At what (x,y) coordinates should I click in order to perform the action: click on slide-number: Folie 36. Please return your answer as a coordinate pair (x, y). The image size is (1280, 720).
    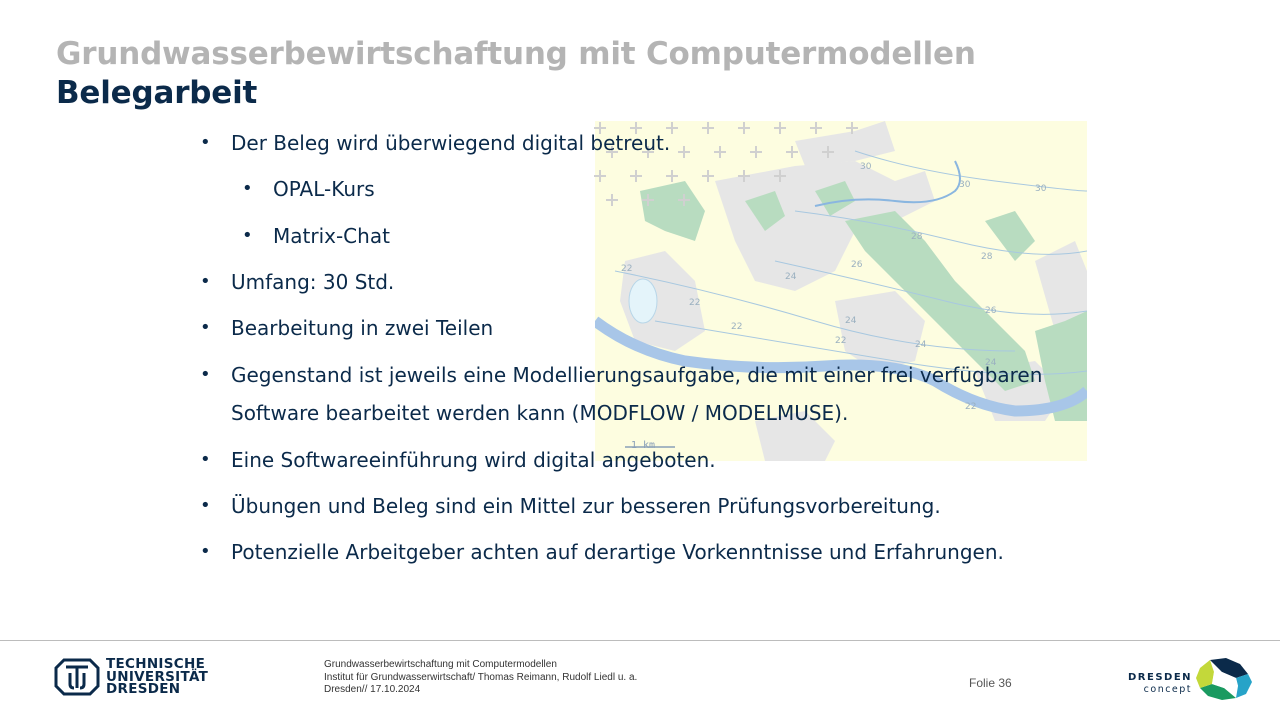
    Looking at the image, I should click on (990, 683).